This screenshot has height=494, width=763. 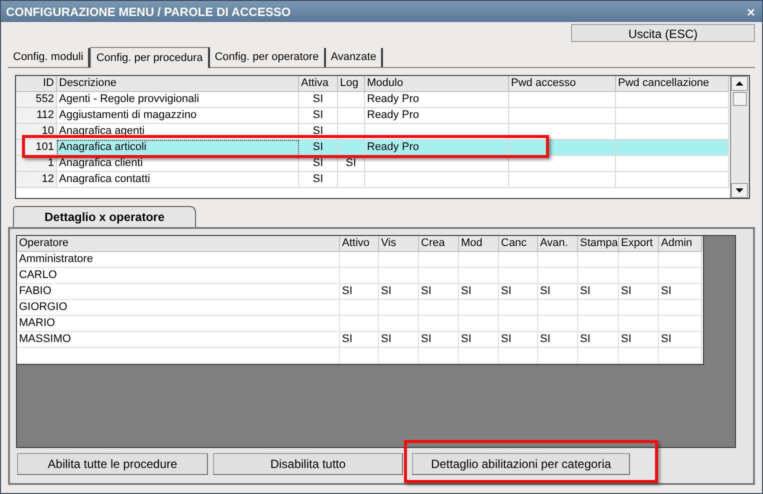 What do you see at coordinates (178, 292) in the screenshot?
I see `table-cell: FABIO` at bounding box center [178, 292].